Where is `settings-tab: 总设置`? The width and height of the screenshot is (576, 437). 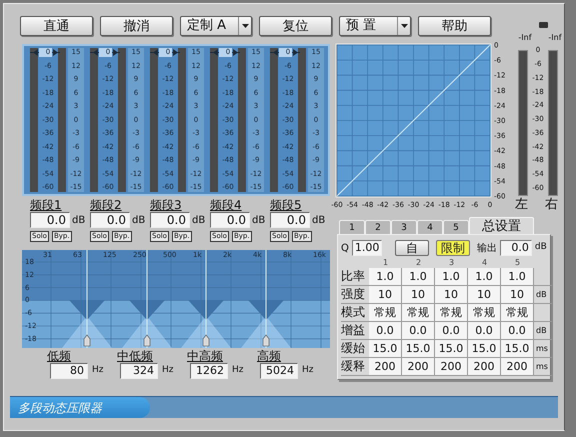
settings-tab: 总设置 is located at coordinates (501, 225).